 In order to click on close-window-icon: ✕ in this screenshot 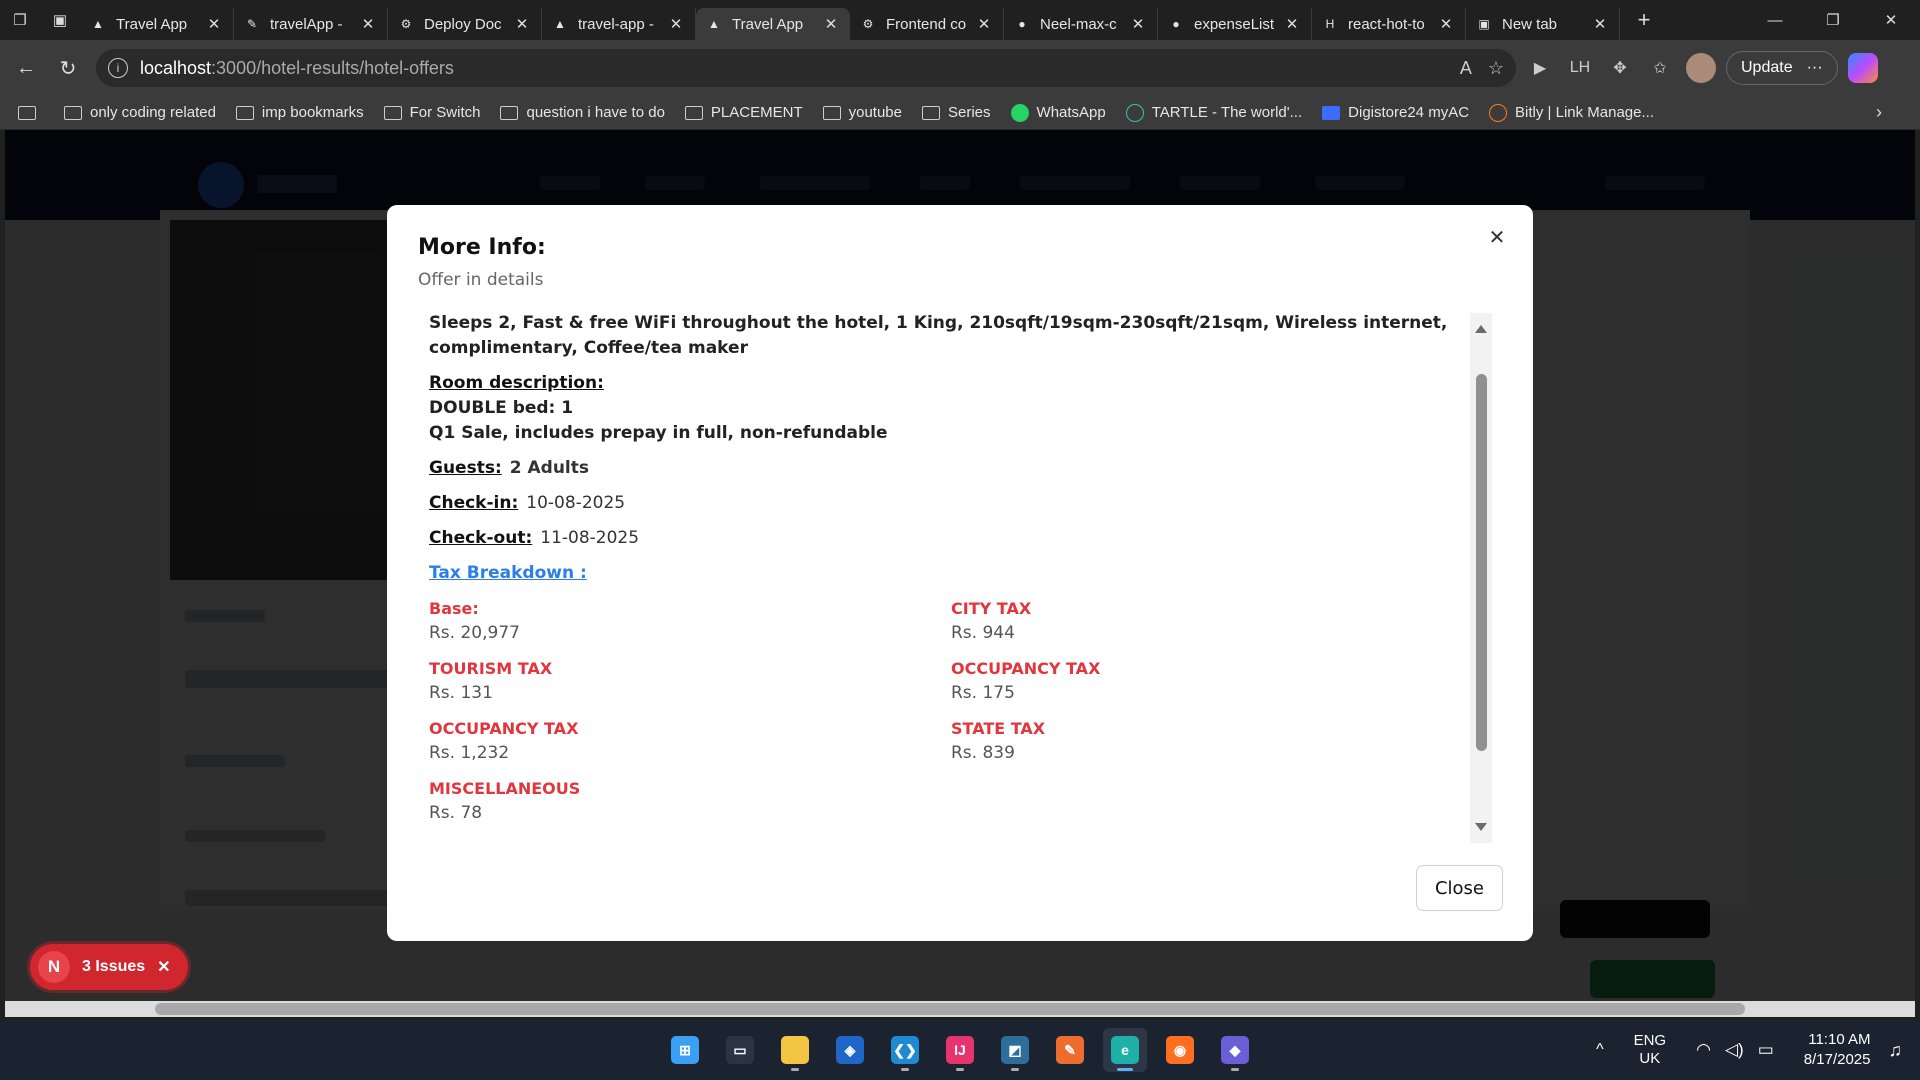, I will do `click(1891, 20)`.